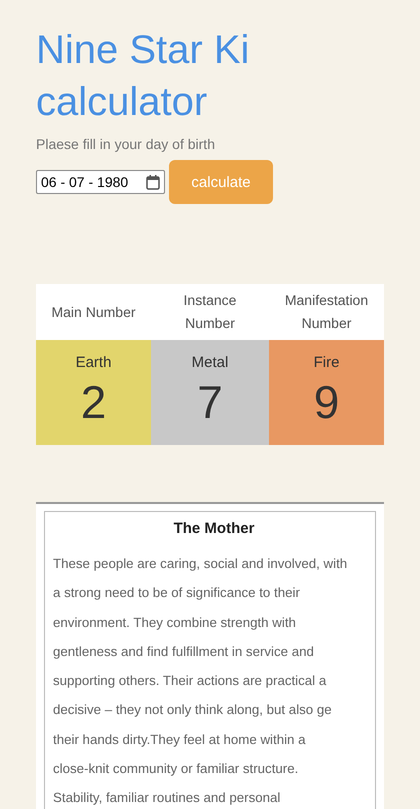 This screenshot has height=809, width=420. I want to click on calendar-icon, so click(153, 182).